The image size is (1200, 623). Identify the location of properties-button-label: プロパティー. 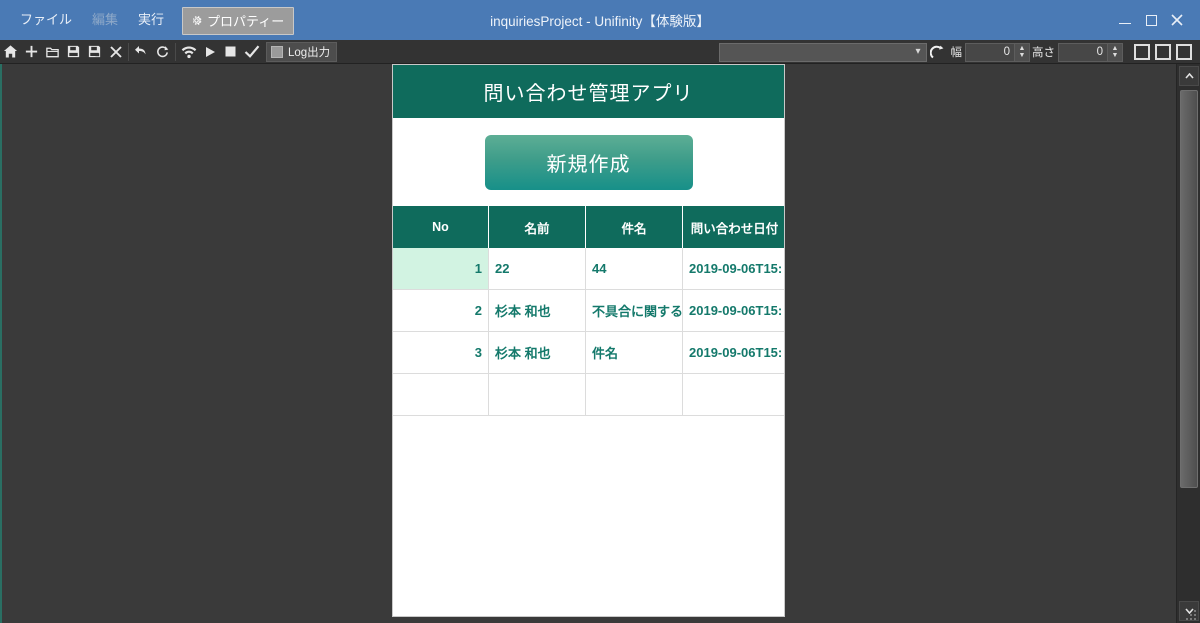
(246, 21).